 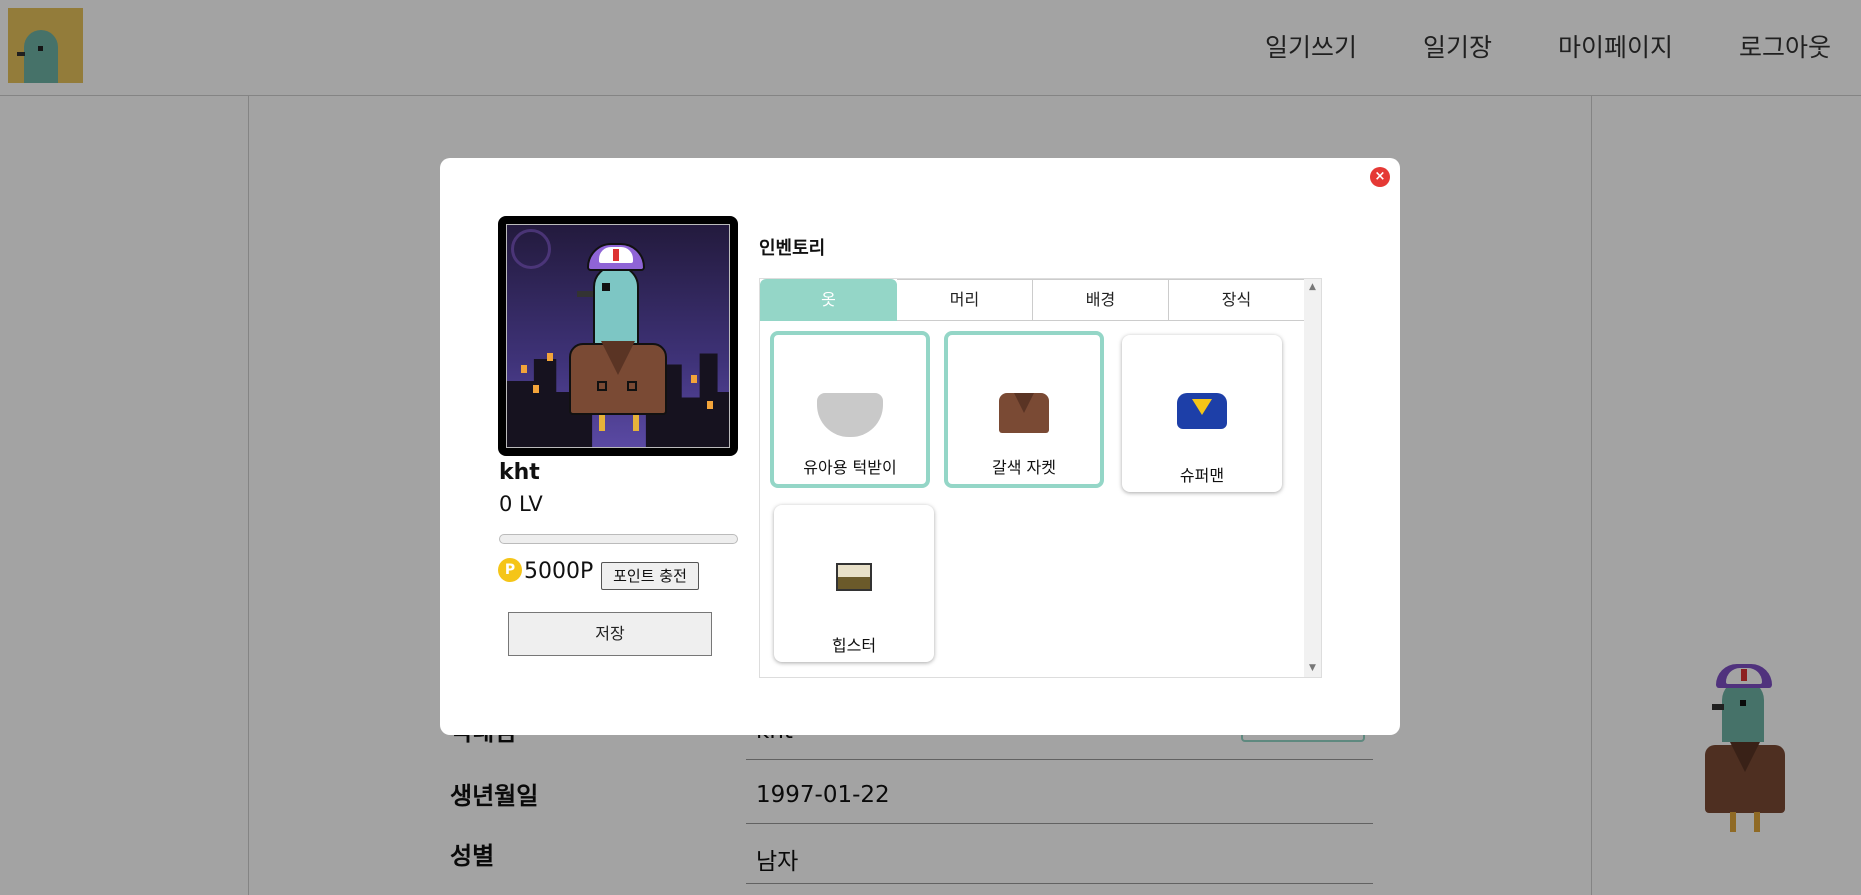 I want to click on inventory-scrollbar: ▲ ▼, so click(x=1312, y=478).